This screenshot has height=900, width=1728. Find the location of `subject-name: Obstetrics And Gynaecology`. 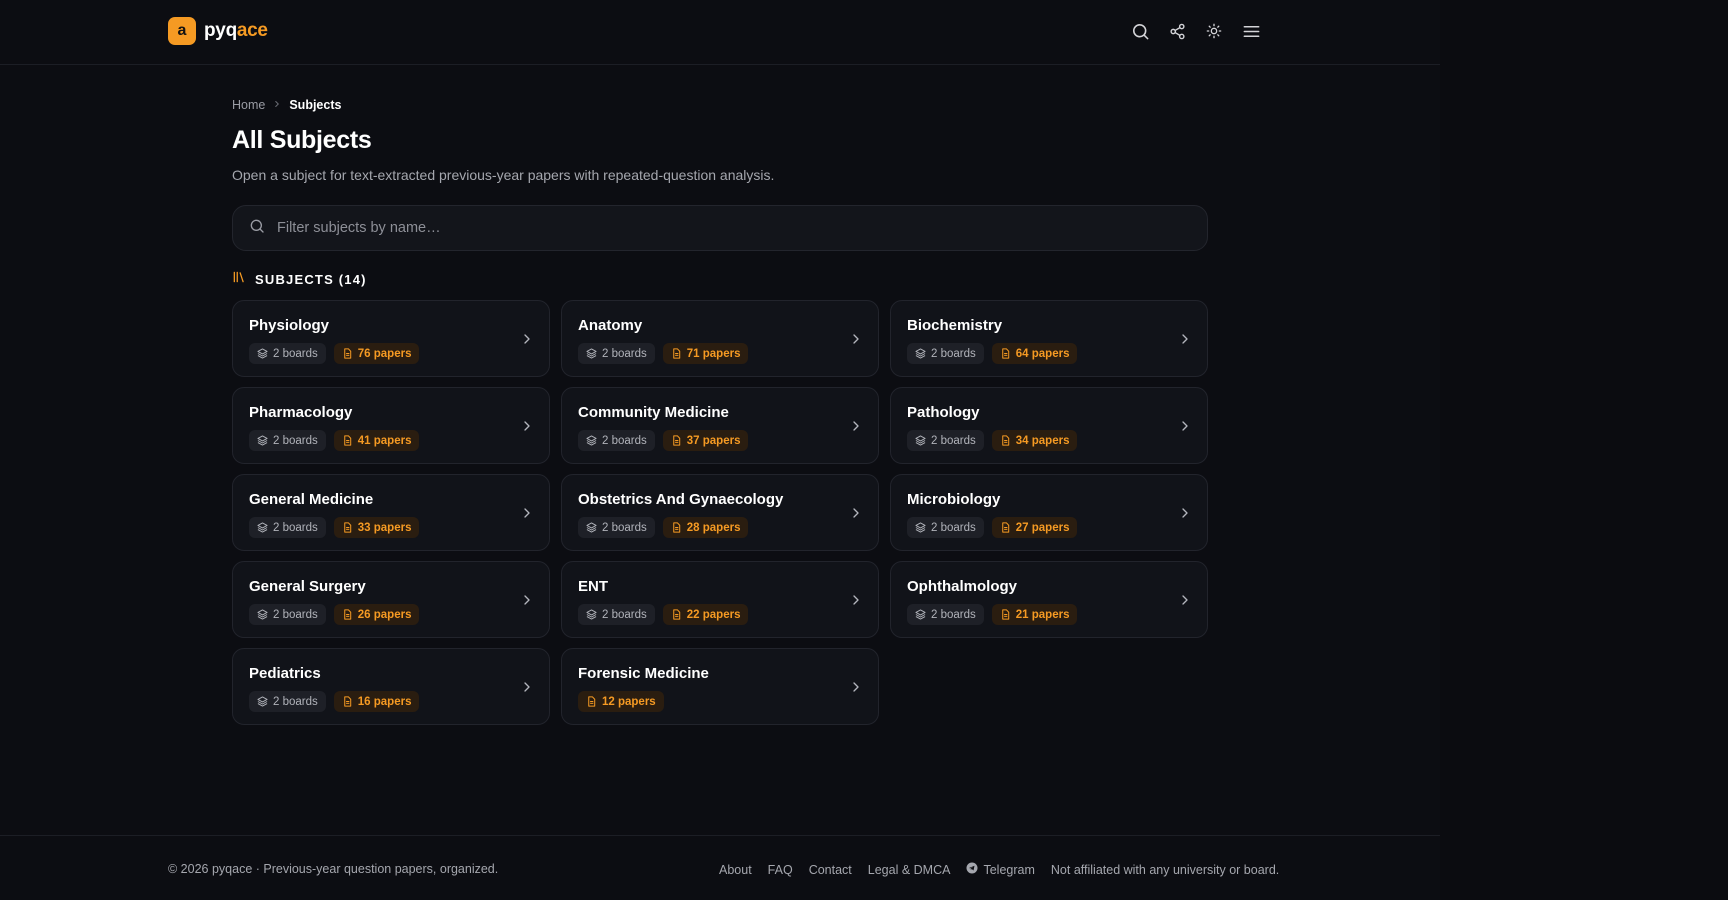

subject-name: Obstetrics And Gynaecology is located at coordinates (681, 499).